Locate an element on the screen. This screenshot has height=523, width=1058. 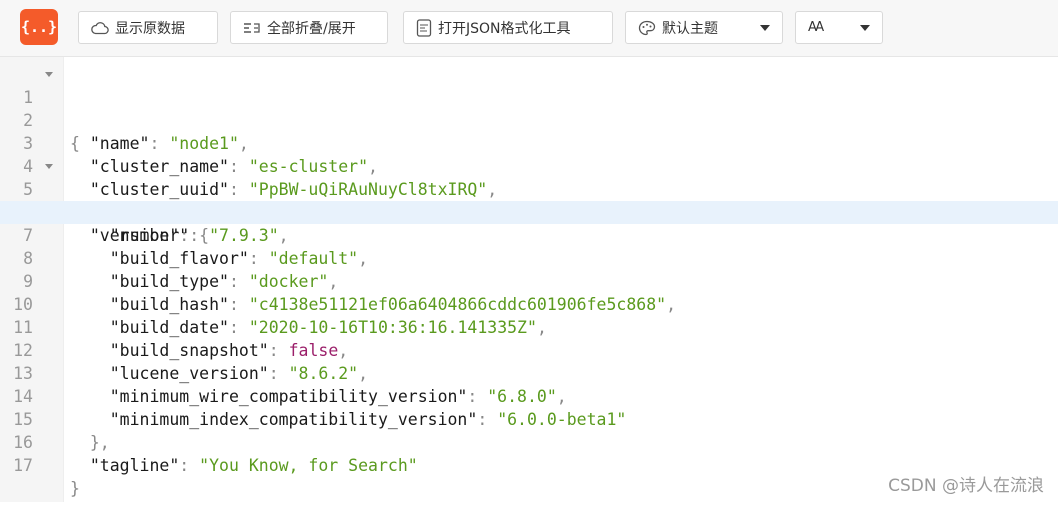
code-line: 12 "lucene_version": "8.6.2", is located at coordinates (529, 349).